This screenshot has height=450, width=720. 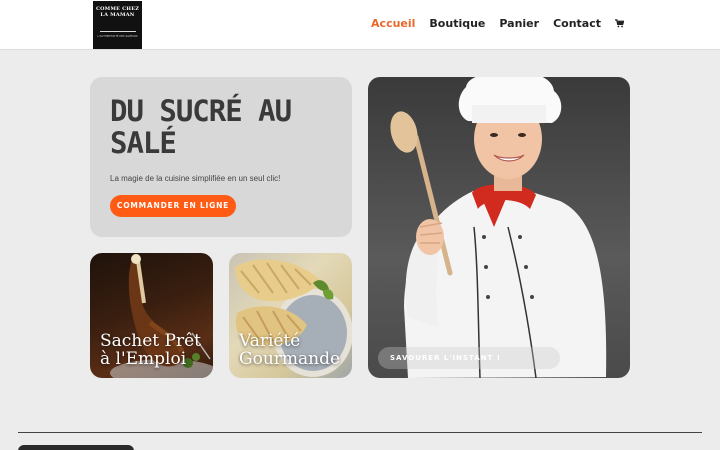 What do you see at coordinates (290, 350) in the screenshot?
I see `tile-variete-label: Variété Gourmande` at bounding box center [290, 350].